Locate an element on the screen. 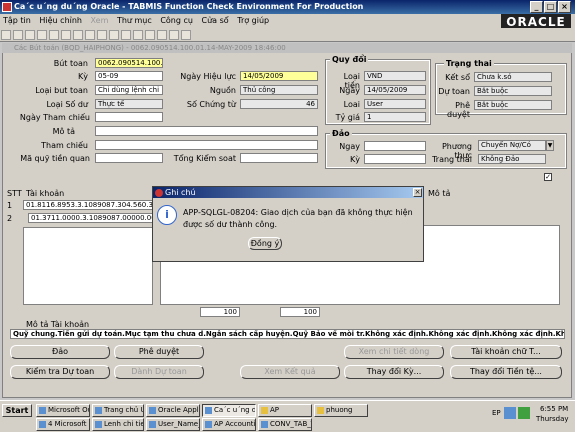 The width and height of the screenshot is (575, 432). task-ap-folder: AP is located at coordinates (285, 410).